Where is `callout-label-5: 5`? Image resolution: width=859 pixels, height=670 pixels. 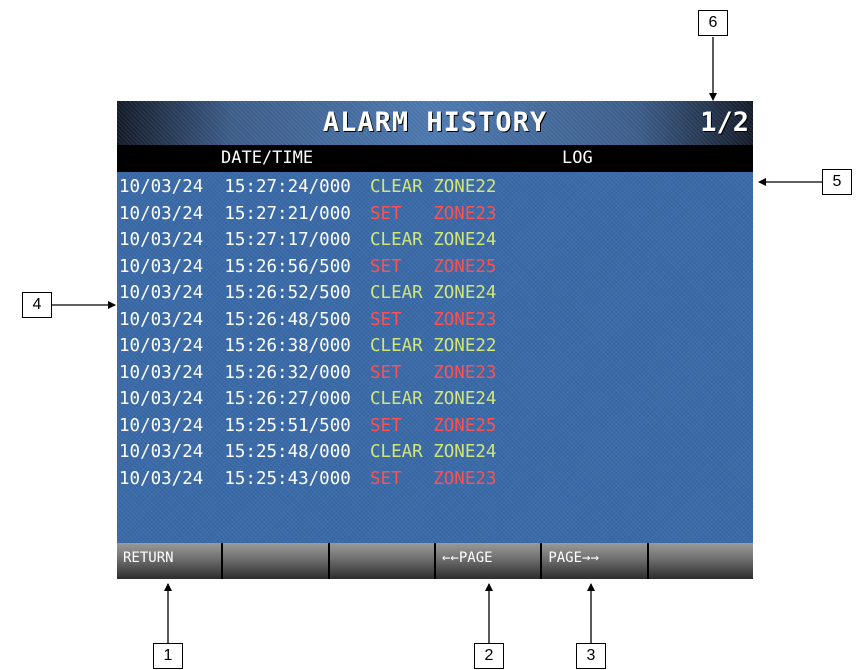 callout-label-5: 5 is located at coordinates (837, 182).